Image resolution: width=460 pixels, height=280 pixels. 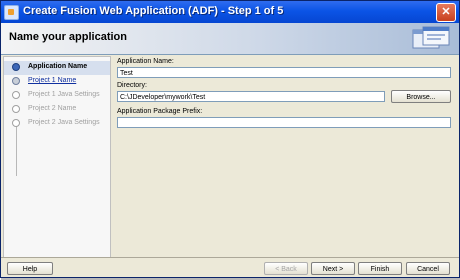 What do you see at coordinates (230, 257) in the screenshot?
I see `footer-divider` at bounding box center [230, 257].